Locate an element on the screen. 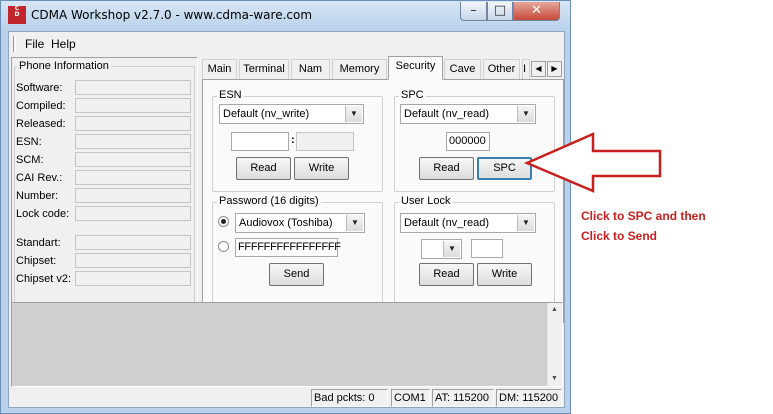  standart-field is located at coordinates (133, 242).